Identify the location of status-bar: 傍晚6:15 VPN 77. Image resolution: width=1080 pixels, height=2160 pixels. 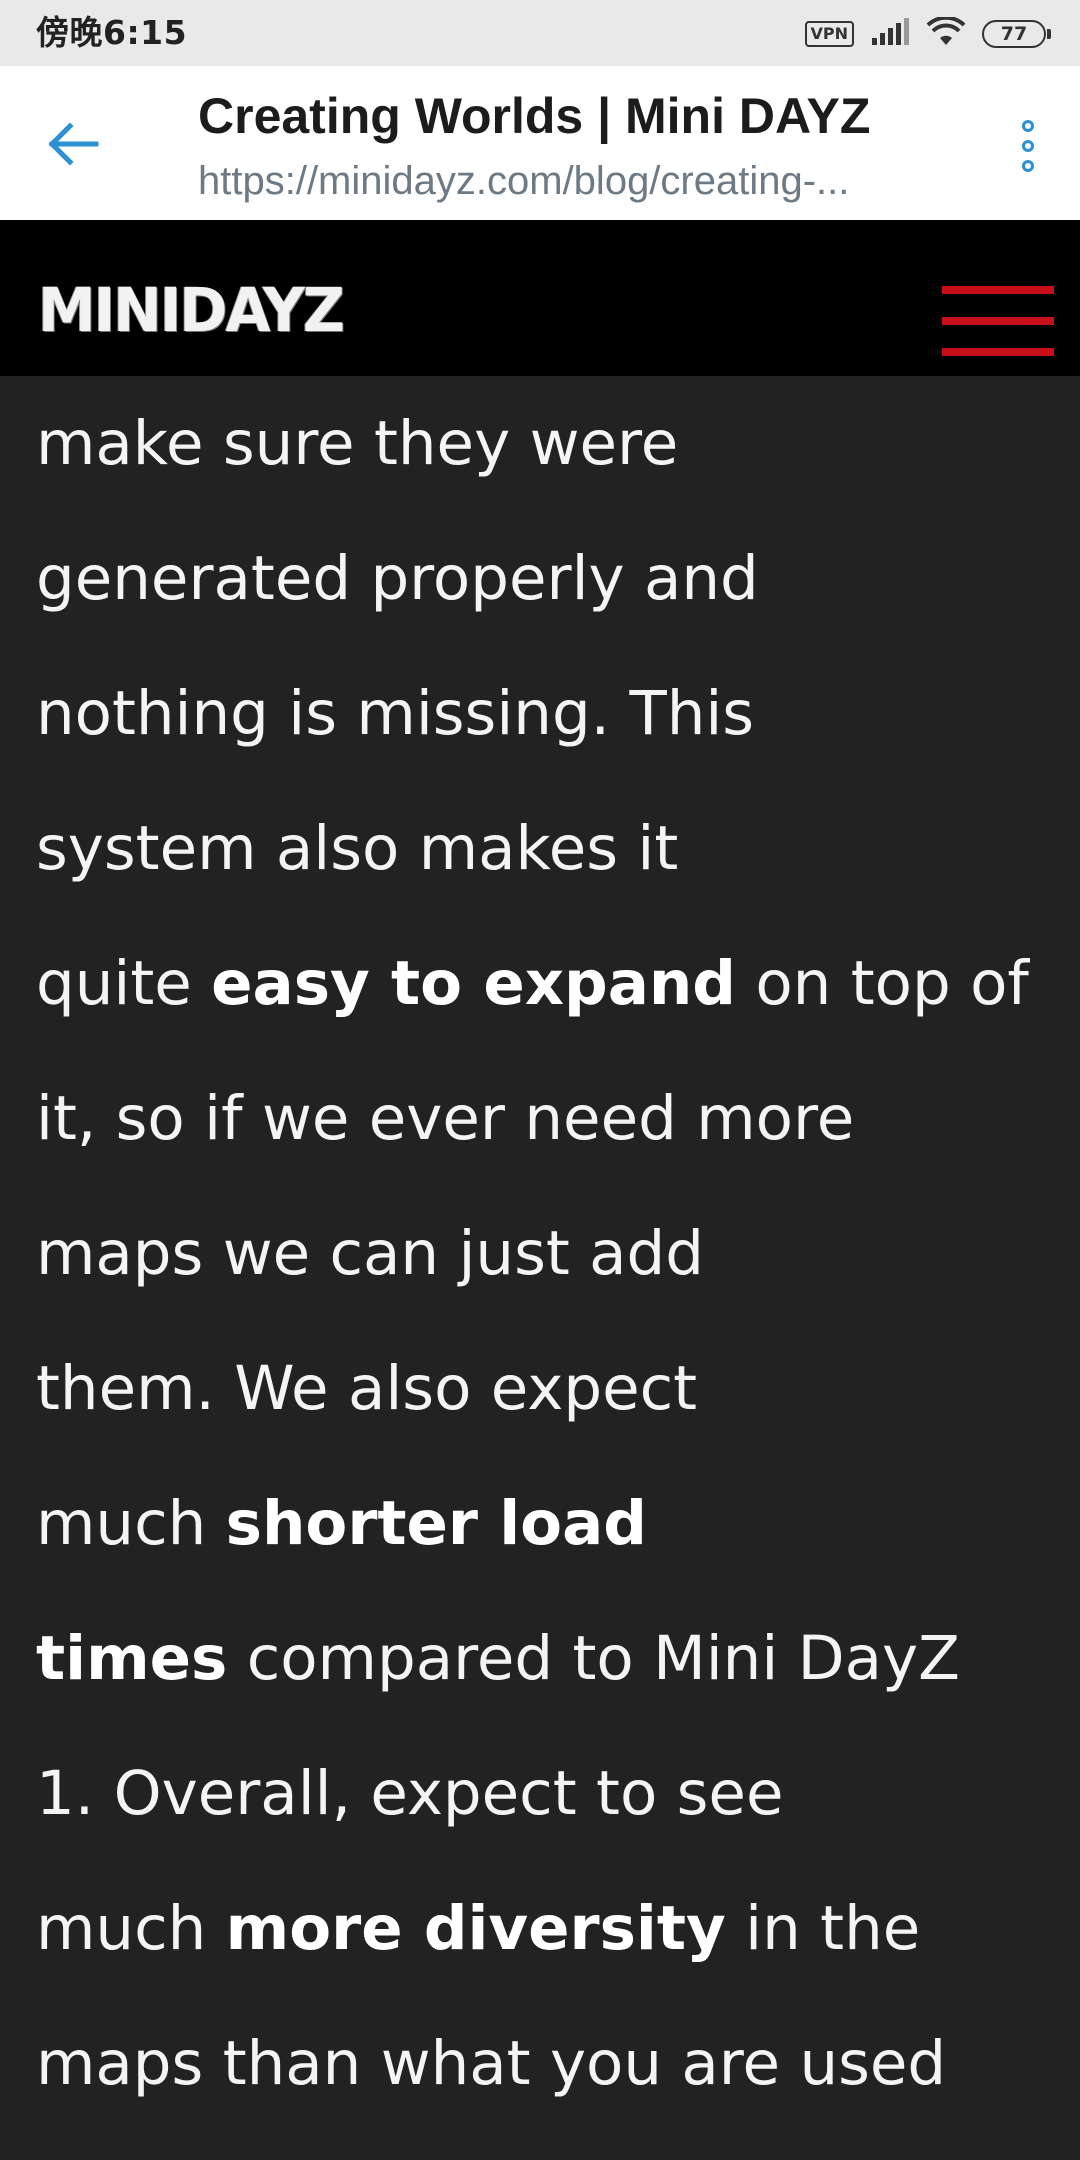
(540, 33).